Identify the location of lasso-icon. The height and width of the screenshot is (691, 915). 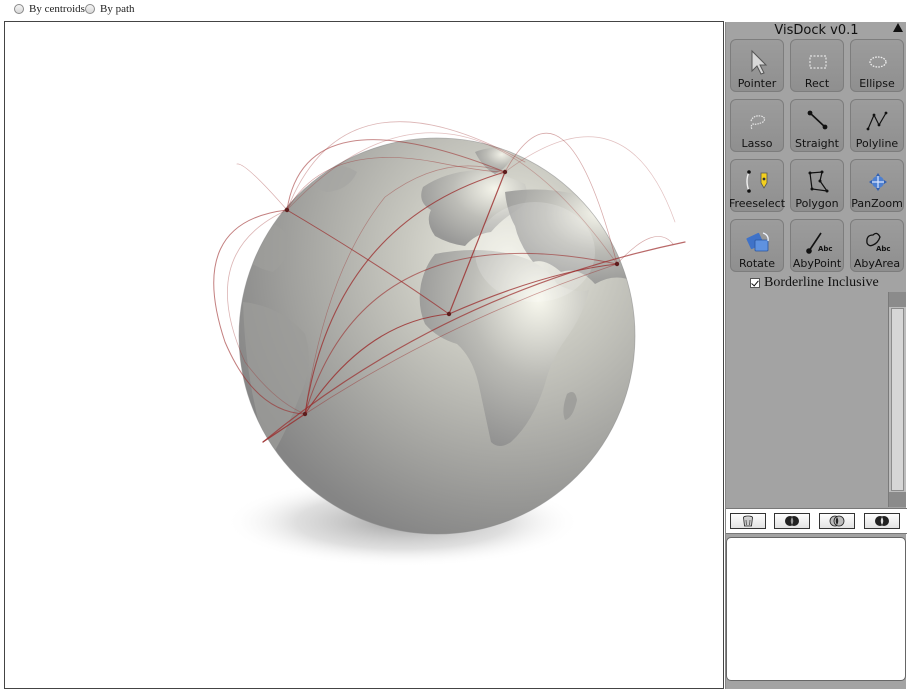
(758, 122).